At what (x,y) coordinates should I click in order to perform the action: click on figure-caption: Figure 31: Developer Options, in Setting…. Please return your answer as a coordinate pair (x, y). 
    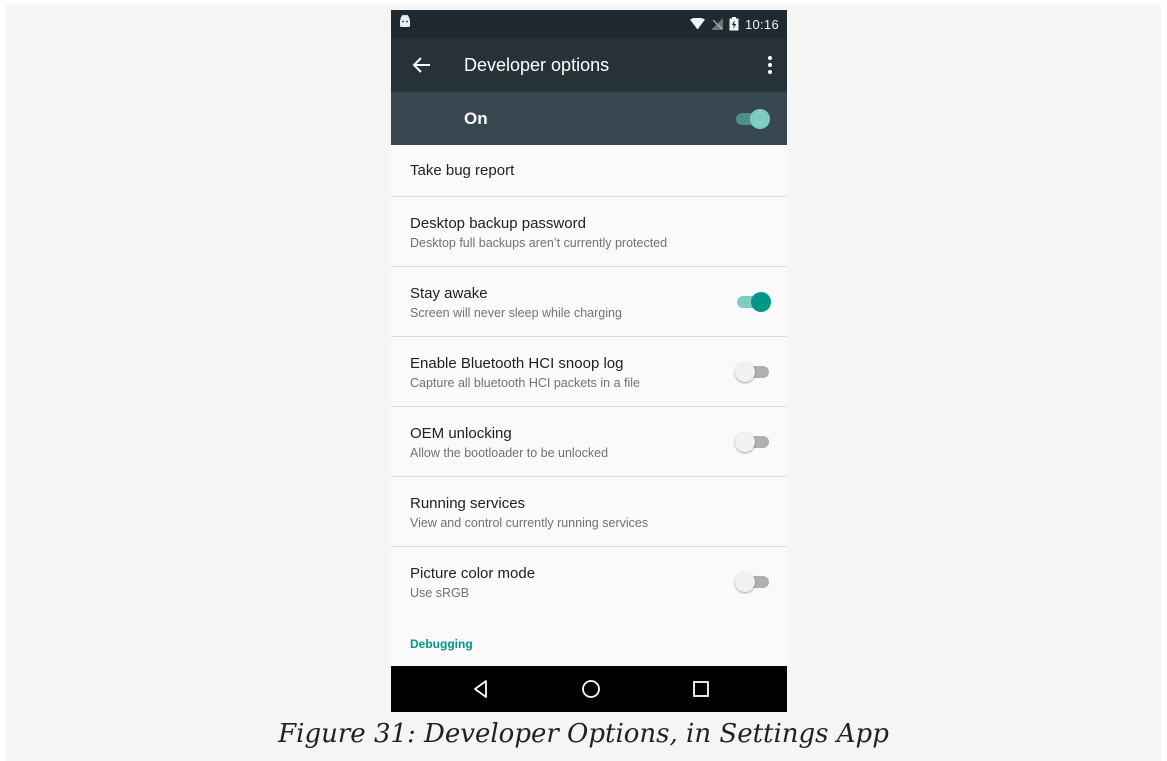
    Looking at the image, I should click on (583, 734).